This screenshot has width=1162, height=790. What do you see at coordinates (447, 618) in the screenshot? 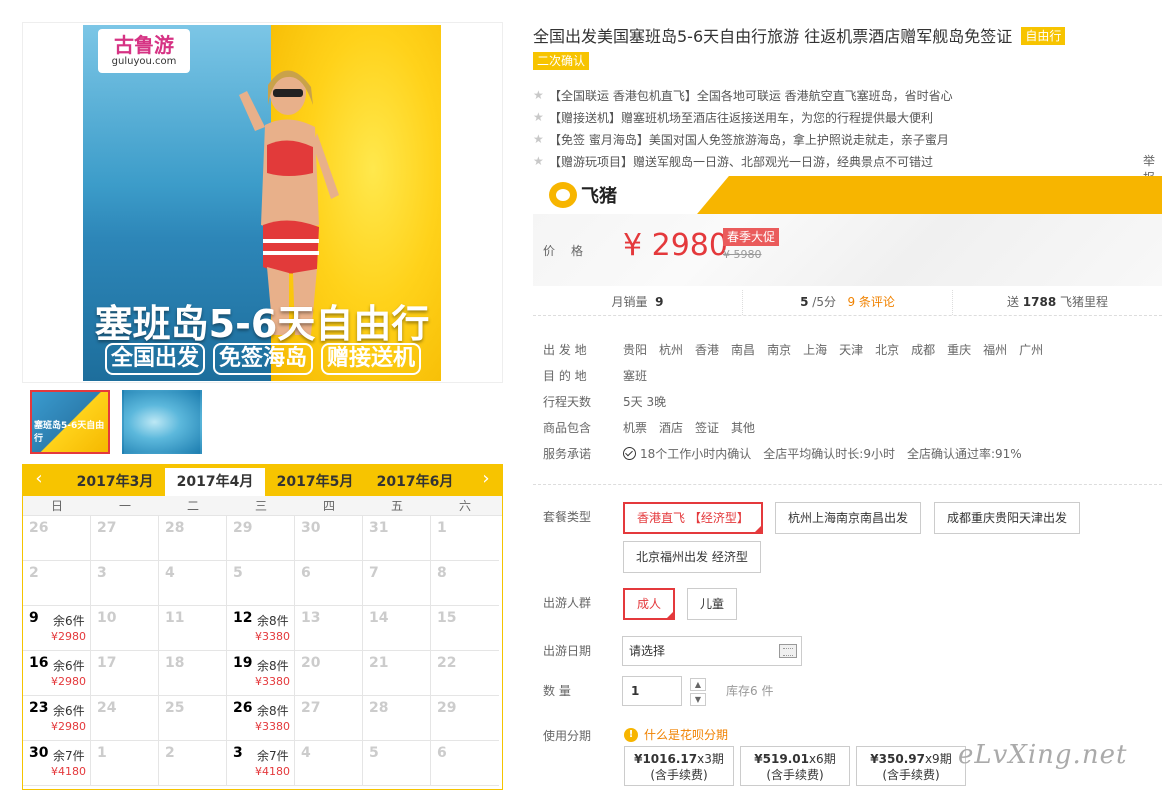
I see `calendar-day-number: 15` at bounding box center [447, 618].